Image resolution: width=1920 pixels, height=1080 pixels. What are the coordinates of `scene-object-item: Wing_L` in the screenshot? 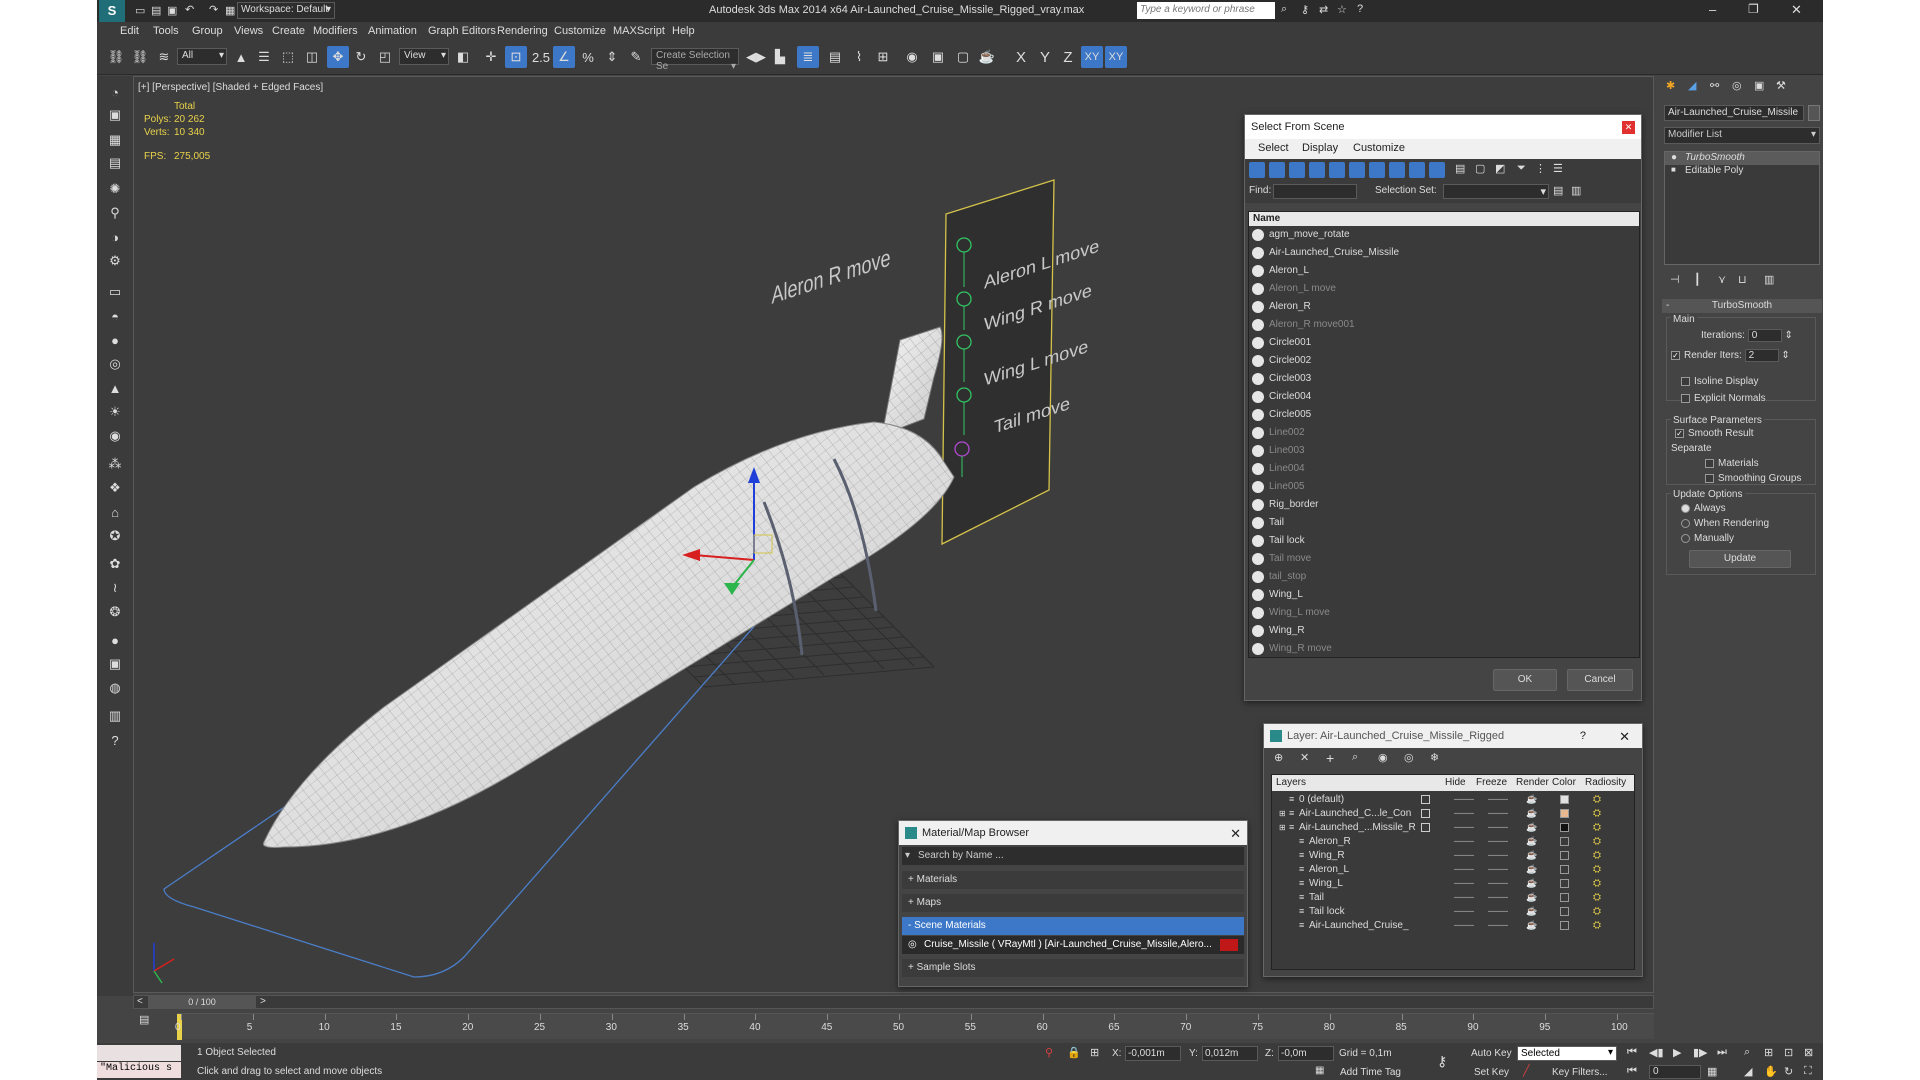 It's located at (1444, 595).